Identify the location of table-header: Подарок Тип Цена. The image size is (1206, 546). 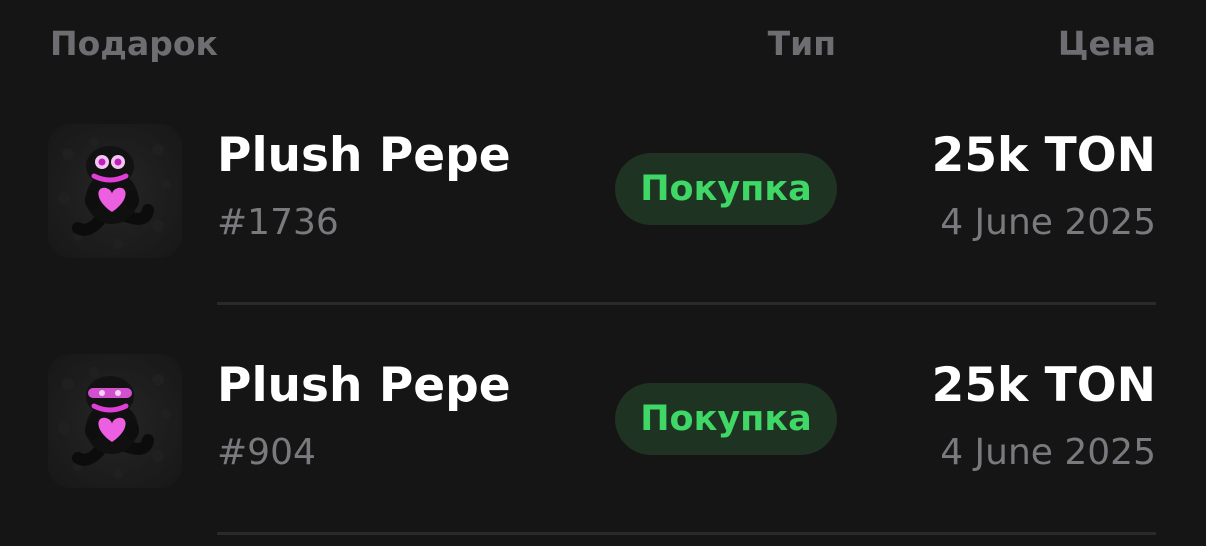
(603, 47).